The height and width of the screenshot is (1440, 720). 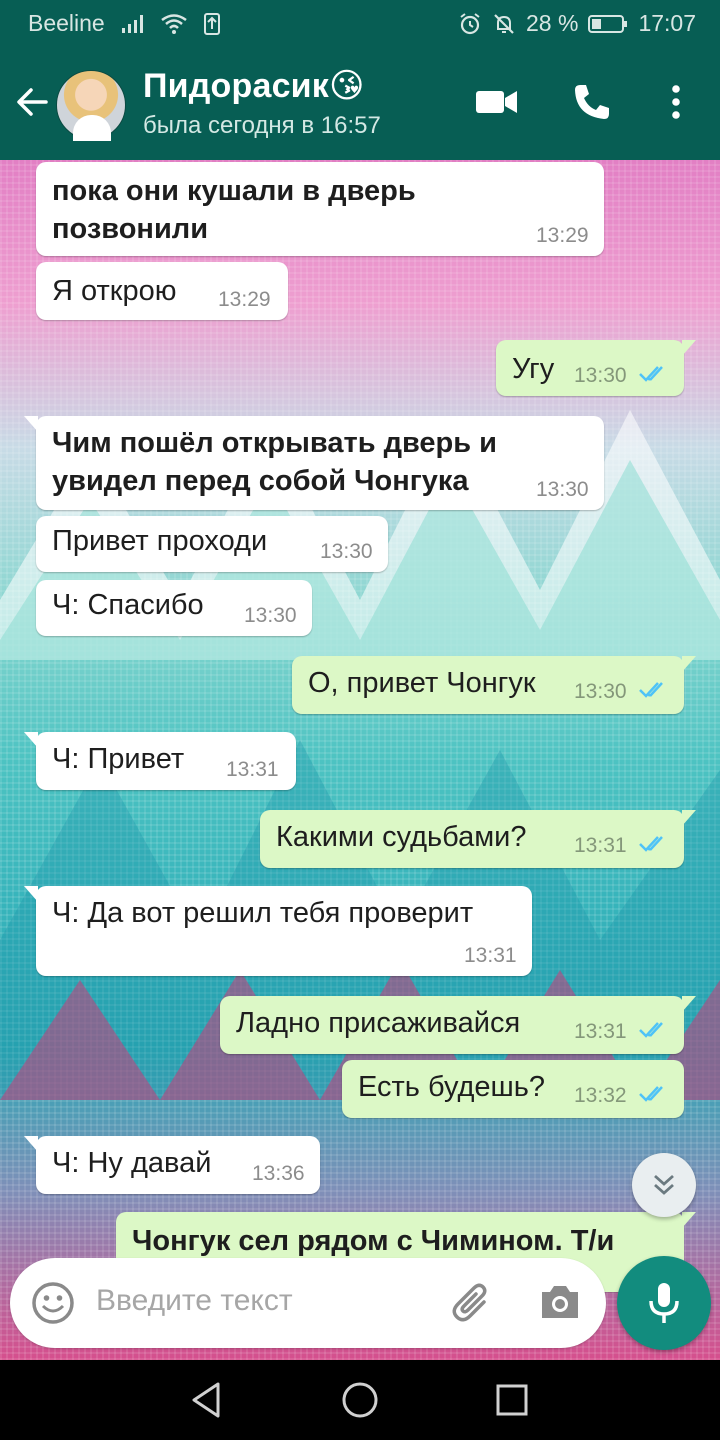 I want to click on message-time: 13:36, so click(x=278, y=1173).